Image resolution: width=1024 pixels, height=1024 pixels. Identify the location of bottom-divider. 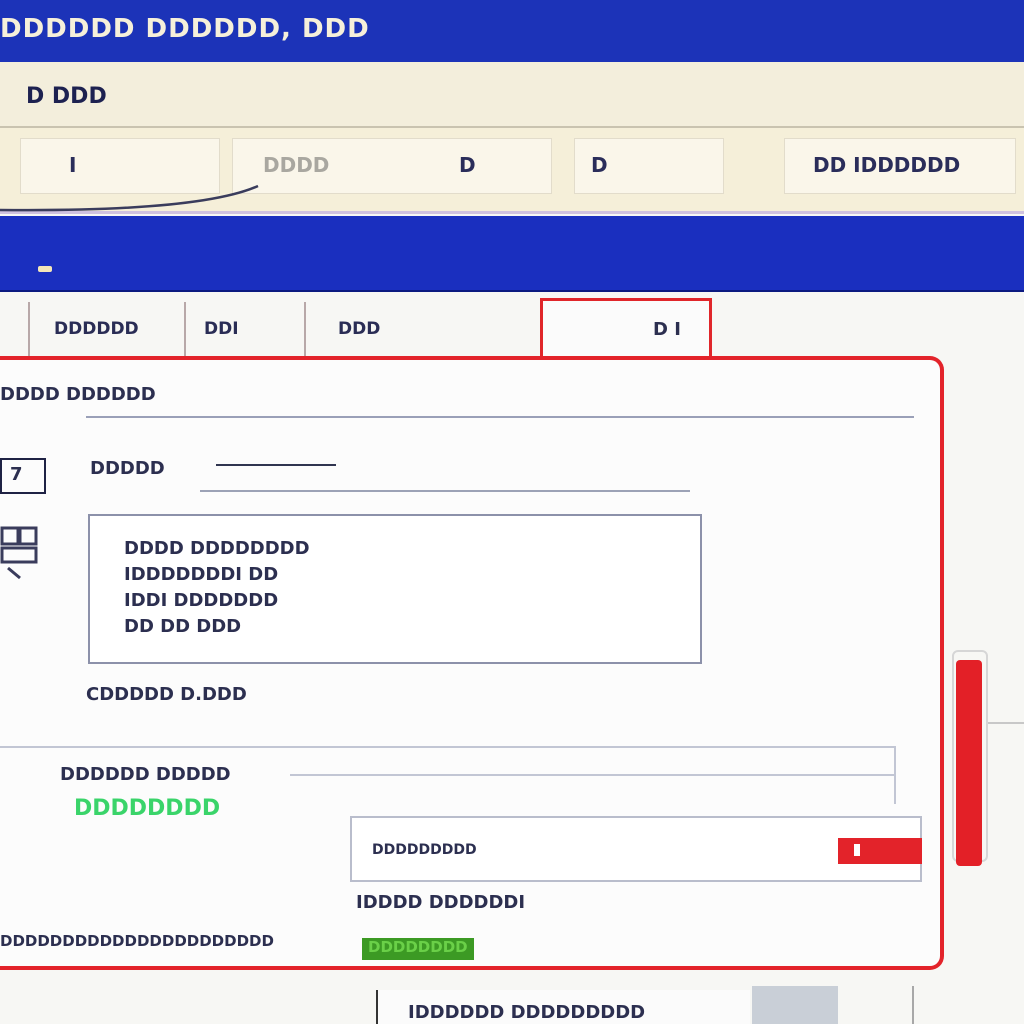
(913, 1005).